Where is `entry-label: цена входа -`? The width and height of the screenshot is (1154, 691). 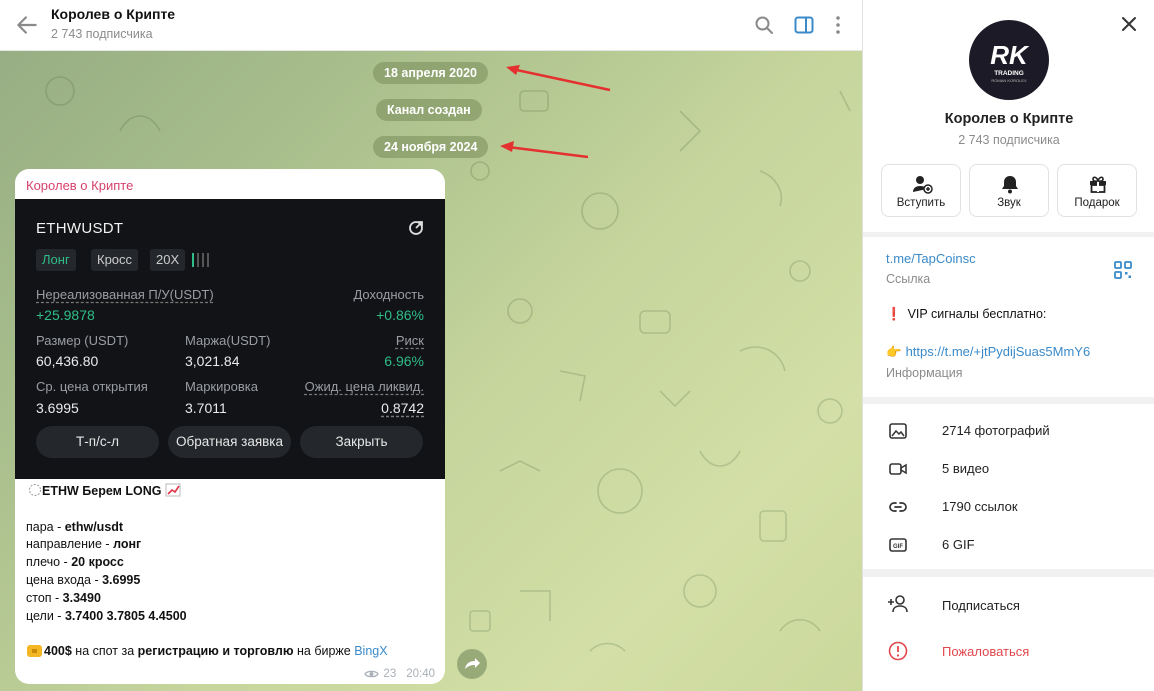
entry-label: цена входа - is located at coordinates (64, 579).